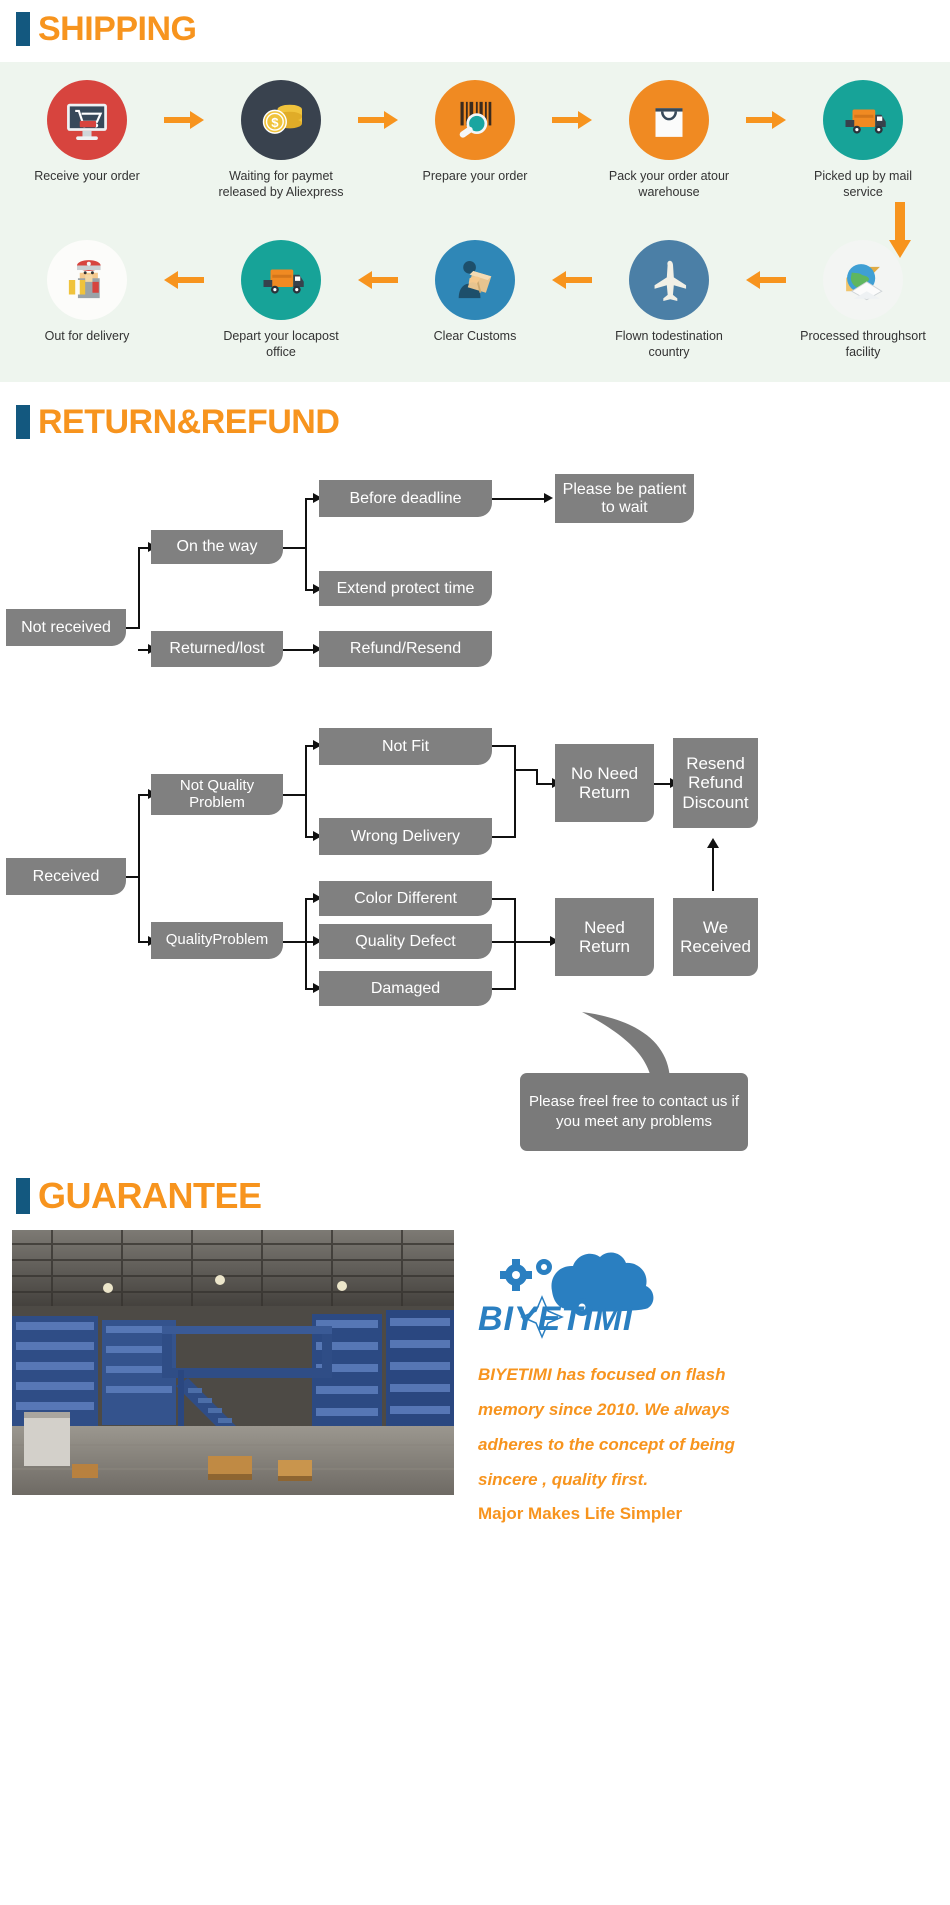  Describe the element at coordinates (475, 280) in the screenshot. I see `customs-officer-icon` at that location.